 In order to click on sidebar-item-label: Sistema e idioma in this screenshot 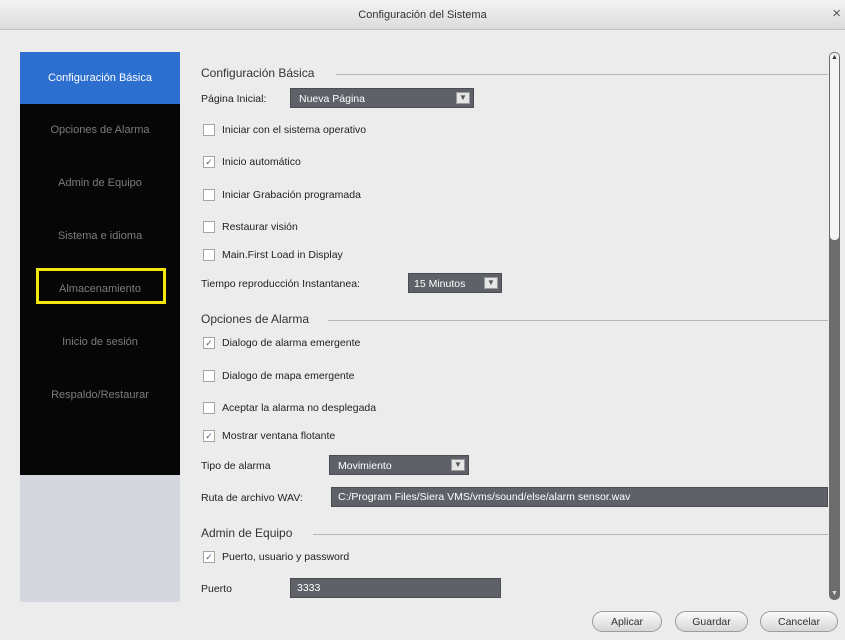, I will do `click(100, 236)`.